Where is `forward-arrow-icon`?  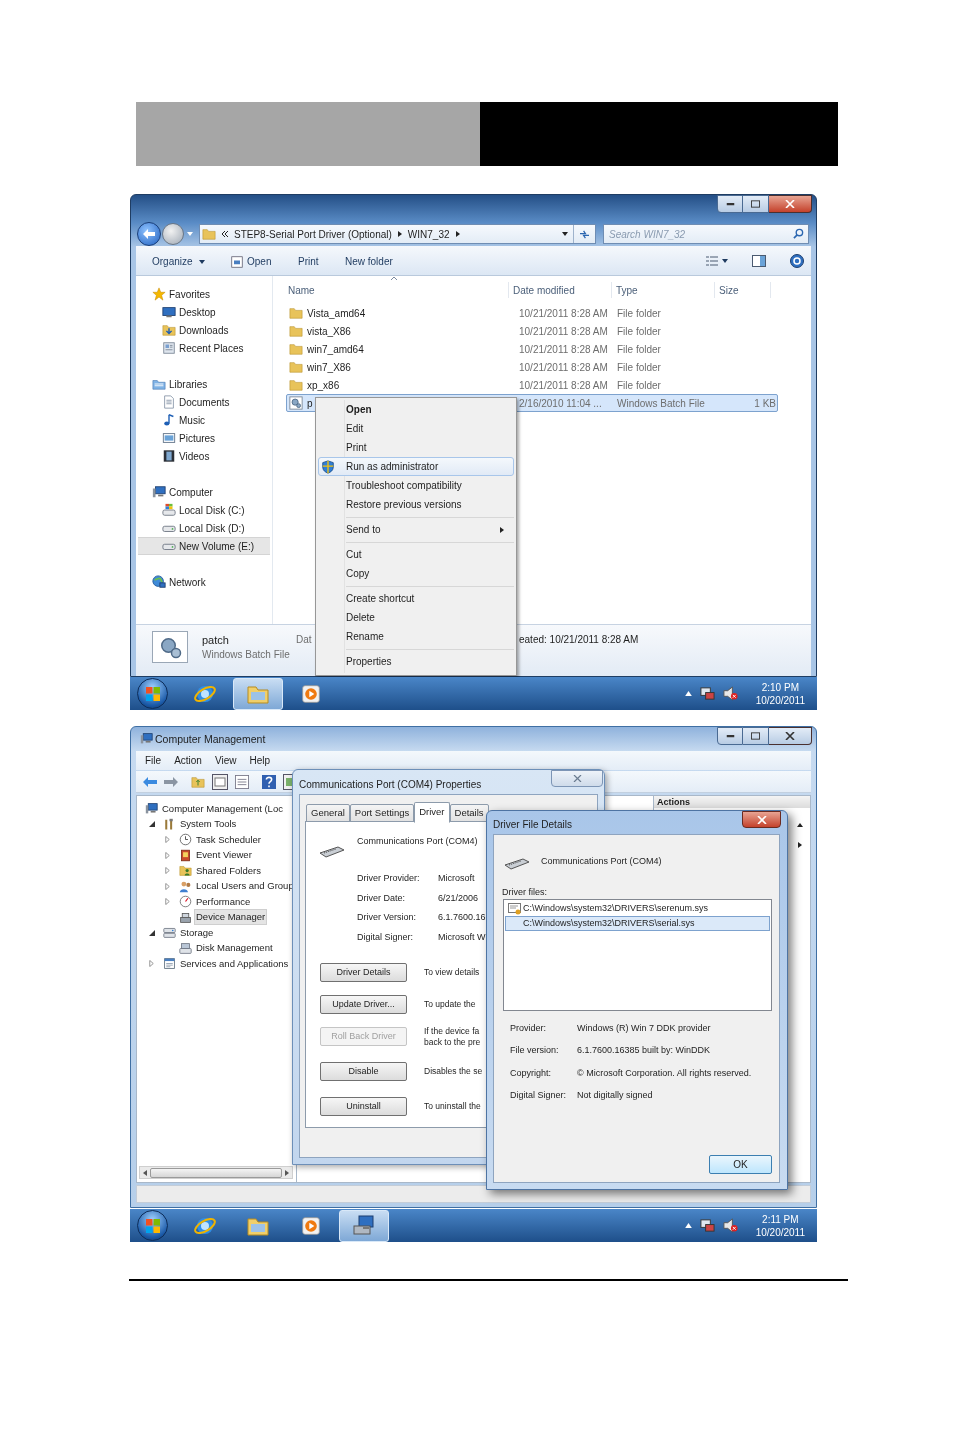 forward-arrow-icon is located at coordinates (171, 781).